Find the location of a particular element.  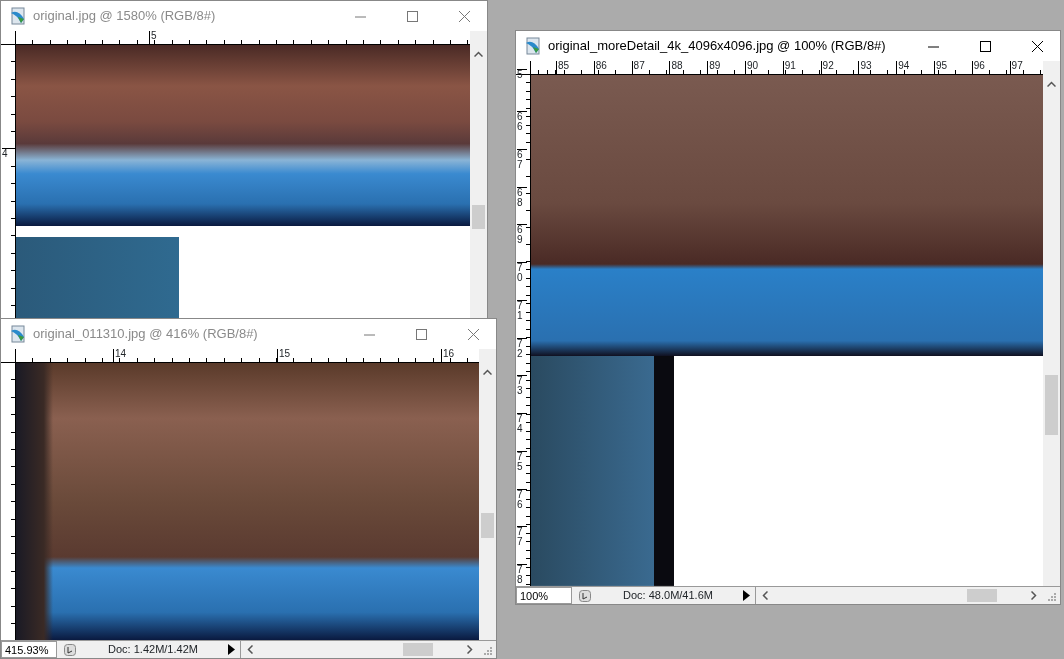

window-title: original_011310.jpg @ 416% (RGB/8#) is located at coordinates (146, 334).